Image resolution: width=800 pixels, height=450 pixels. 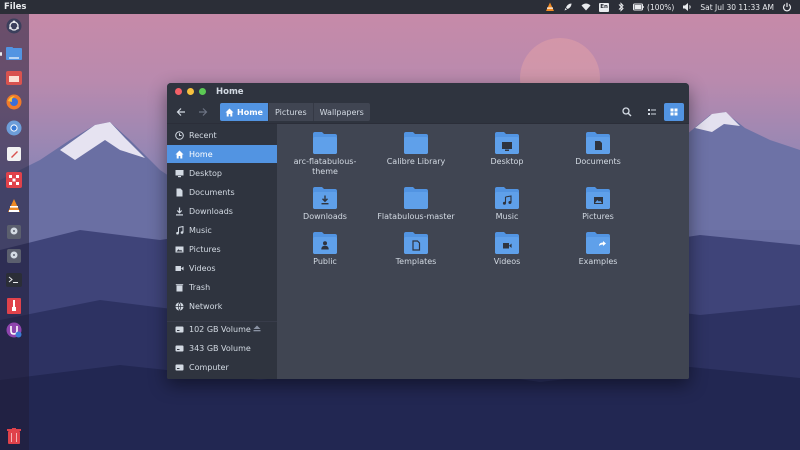 I want to click on battery-icon, so click(x=638, y=7).